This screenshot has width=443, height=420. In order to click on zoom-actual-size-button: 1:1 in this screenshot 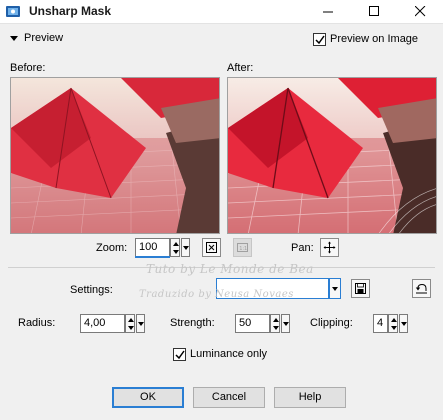, I will do `click(242, 247)`.